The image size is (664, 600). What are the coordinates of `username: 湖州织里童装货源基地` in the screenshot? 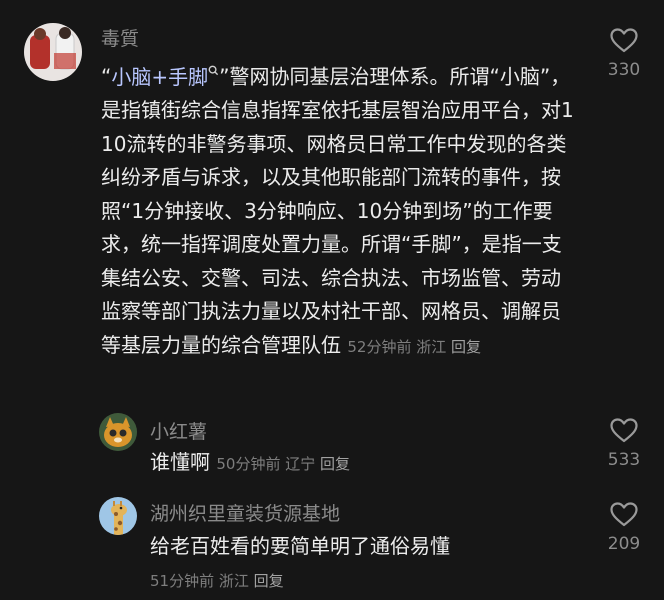 It's located at (245, 514).